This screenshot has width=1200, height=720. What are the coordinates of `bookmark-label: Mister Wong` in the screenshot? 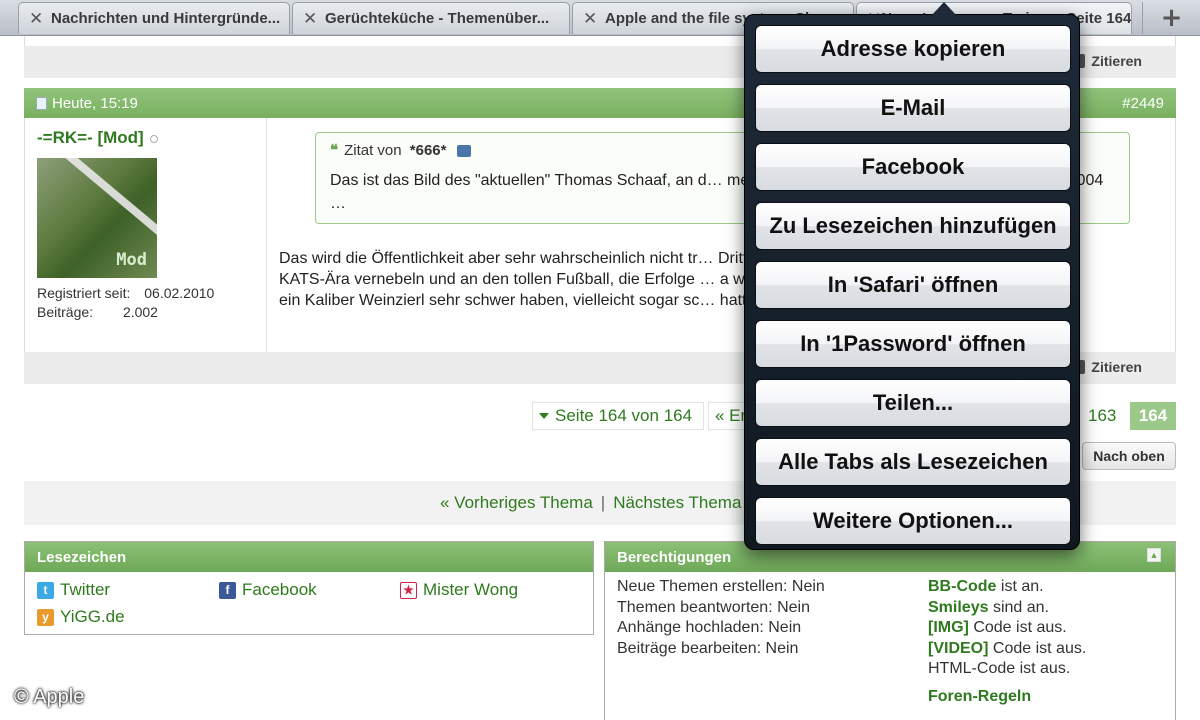 It's located at (471, 589).